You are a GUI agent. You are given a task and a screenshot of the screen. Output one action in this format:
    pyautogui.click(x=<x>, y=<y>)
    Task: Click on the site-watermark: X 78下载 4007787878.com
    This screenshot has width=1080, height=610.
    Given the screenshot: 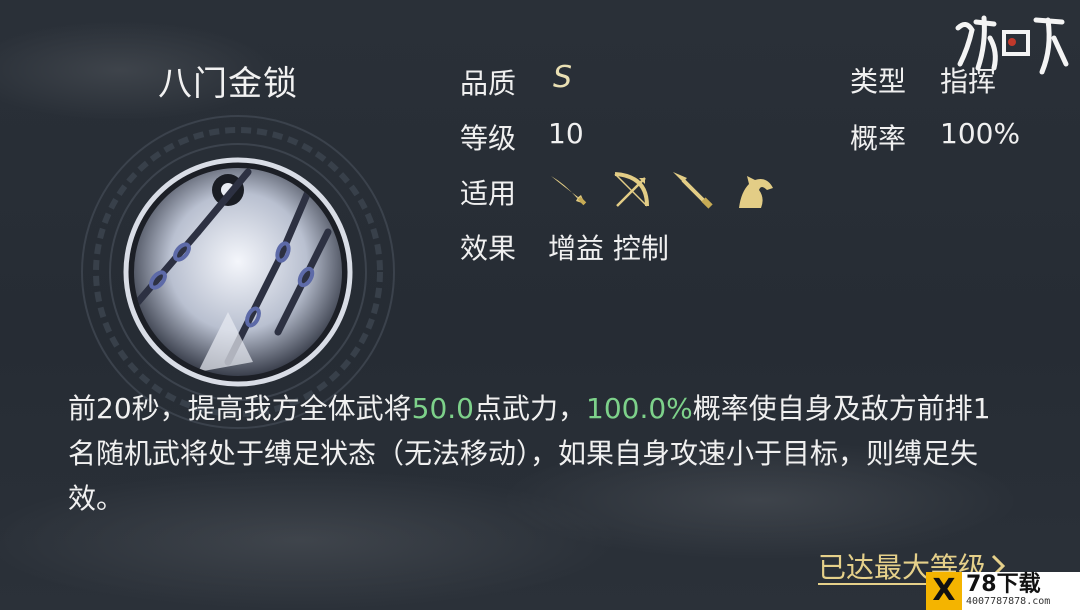 What is the action you would take?
    pyautogui.click(x=1003, y=591)
    